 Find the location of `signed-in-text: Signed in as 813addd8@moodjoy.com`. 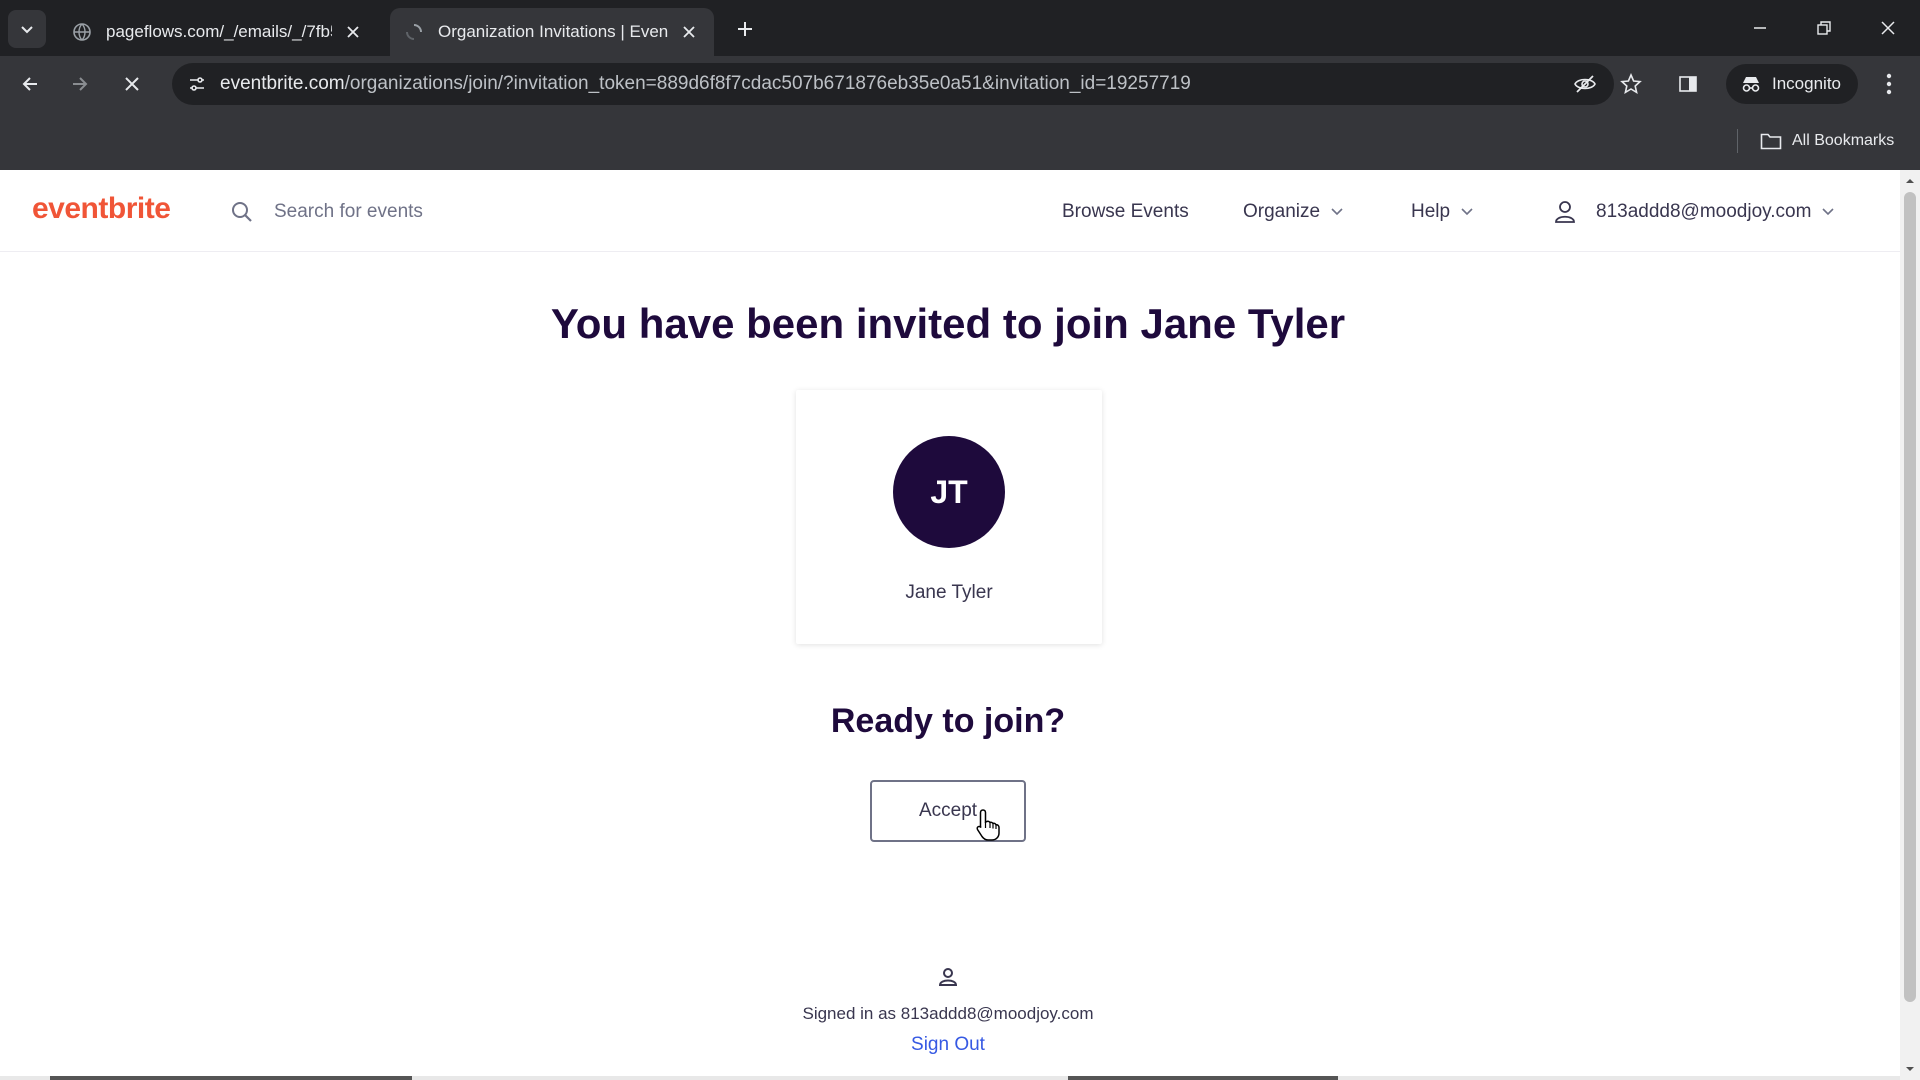

signed-in-text: Signed in as 813addd8@moodjoy.com is located at coordinates (948, 1013).